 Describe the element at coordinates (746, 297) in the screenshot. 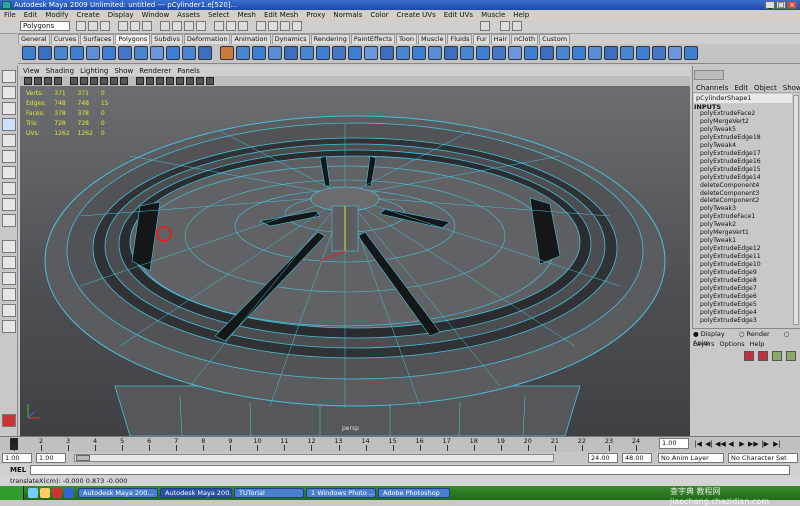

I see `history-item: polyExtrudeEdge6` at that location.